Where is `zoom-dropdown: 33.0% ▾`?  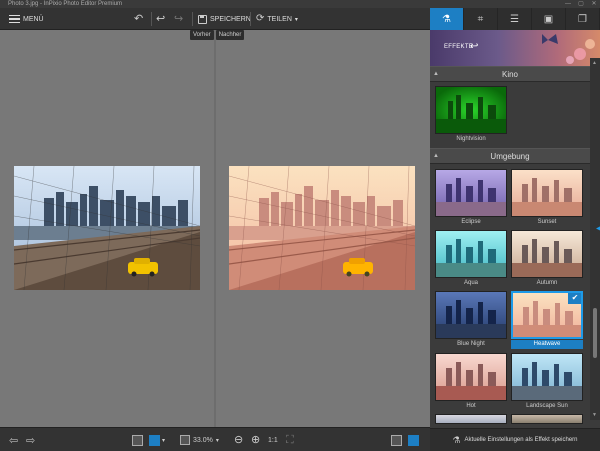
zoom-dropdown: 33.0% ▾ is located at coordinates (199, 439).